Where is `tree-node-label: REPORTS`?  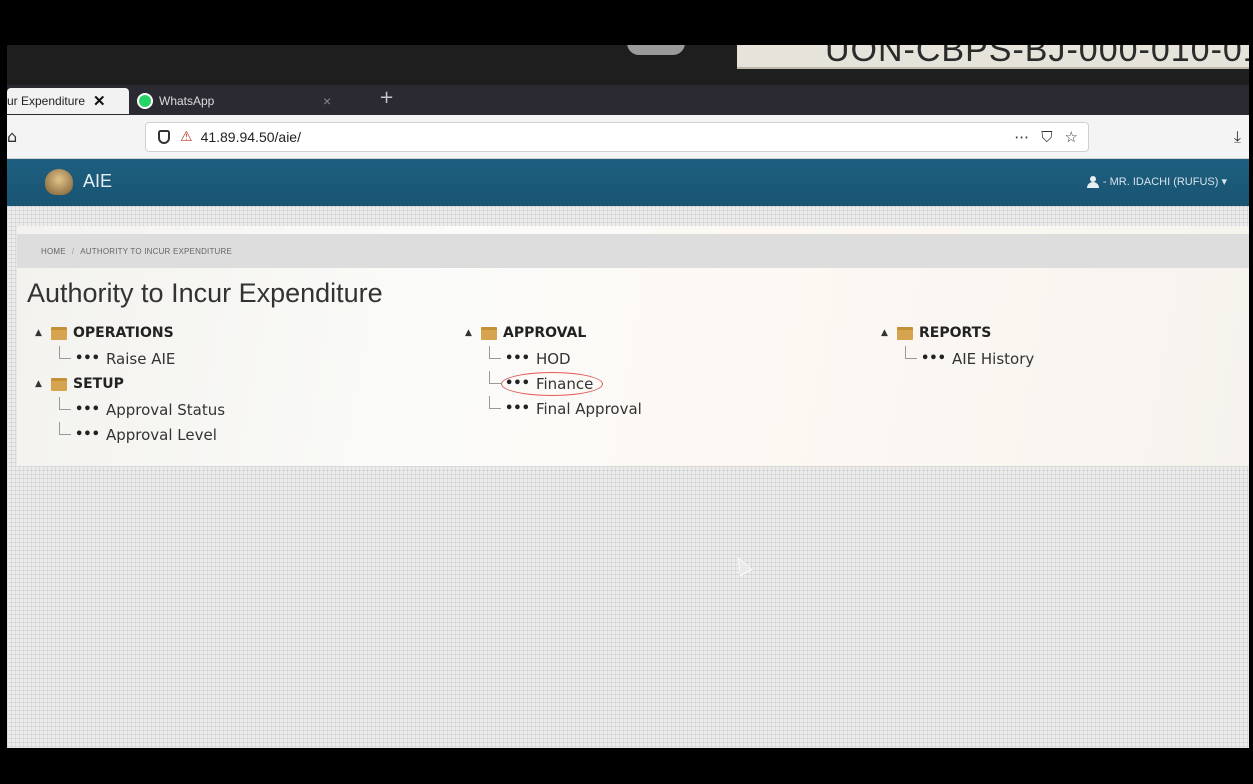
tree-node-label: REPORTS is located at coordinates (955, 333).